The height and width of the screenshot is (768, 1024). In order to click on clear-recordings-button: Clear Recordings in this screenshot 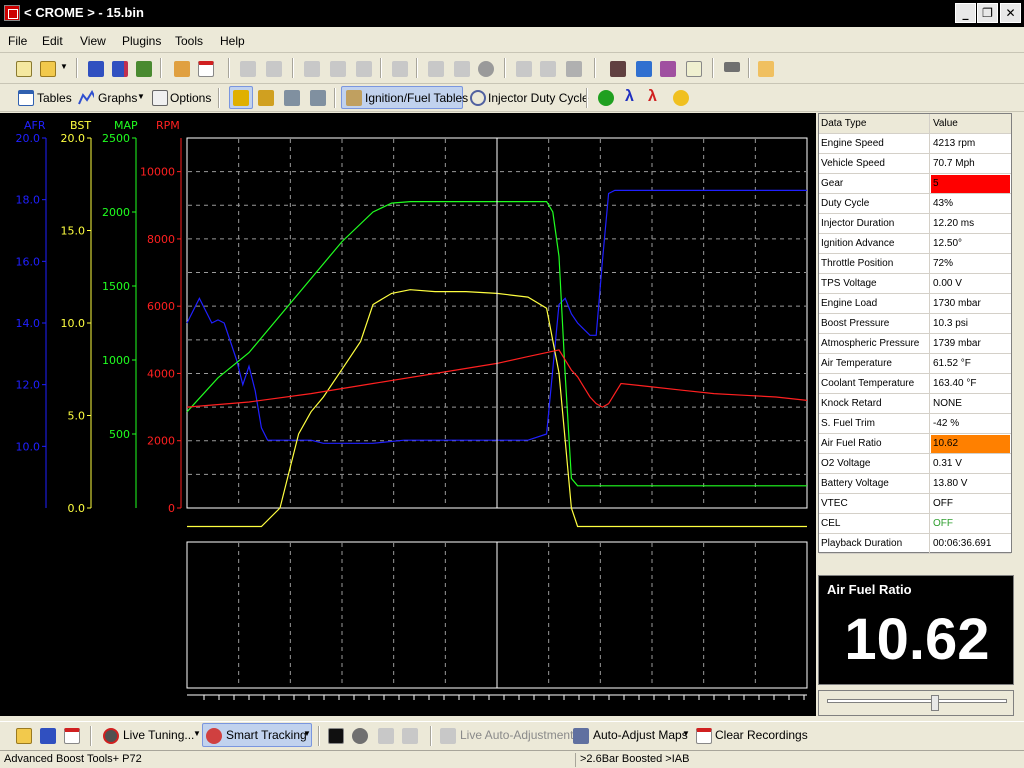, I will do `click(761, 735)`.